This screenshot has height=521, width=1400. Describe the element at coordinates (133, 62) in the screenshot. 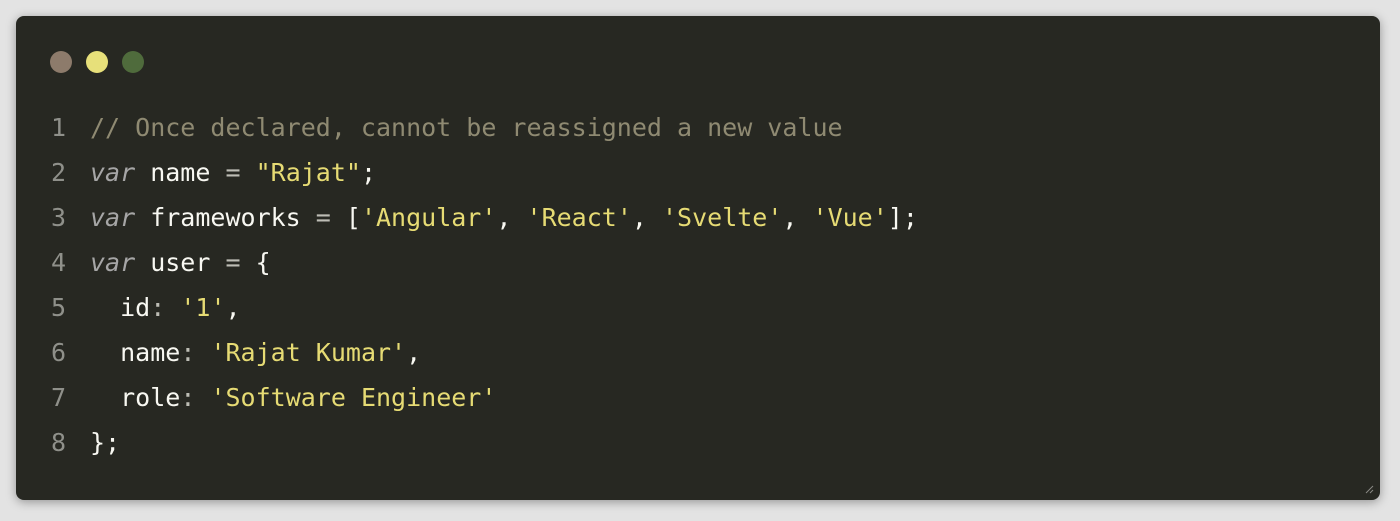

I see `zoom-dot-icon` at that location.